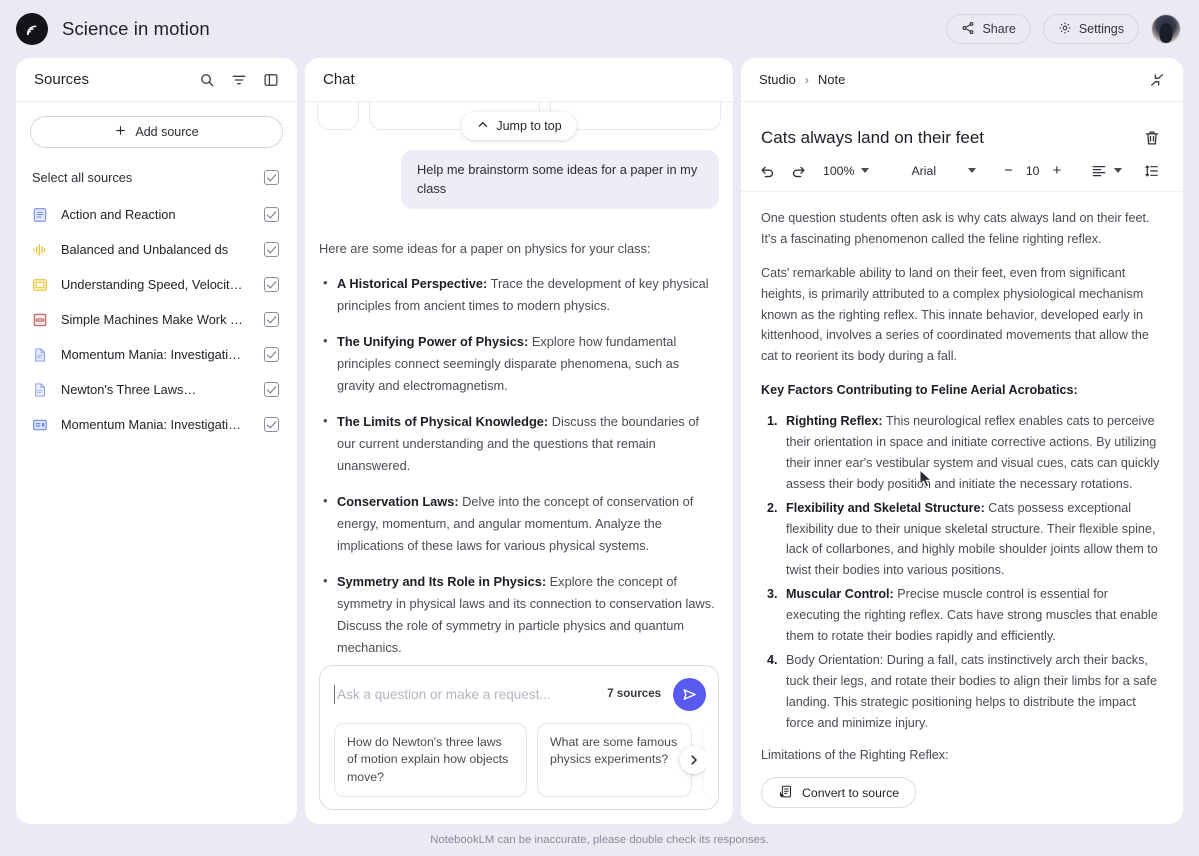 Image resolution: width=1199 pixels, height=856 pixels. What do you see at coordinates (465, 694) in the screenshot?
I see `search-input` at bounding box center [465, 694].